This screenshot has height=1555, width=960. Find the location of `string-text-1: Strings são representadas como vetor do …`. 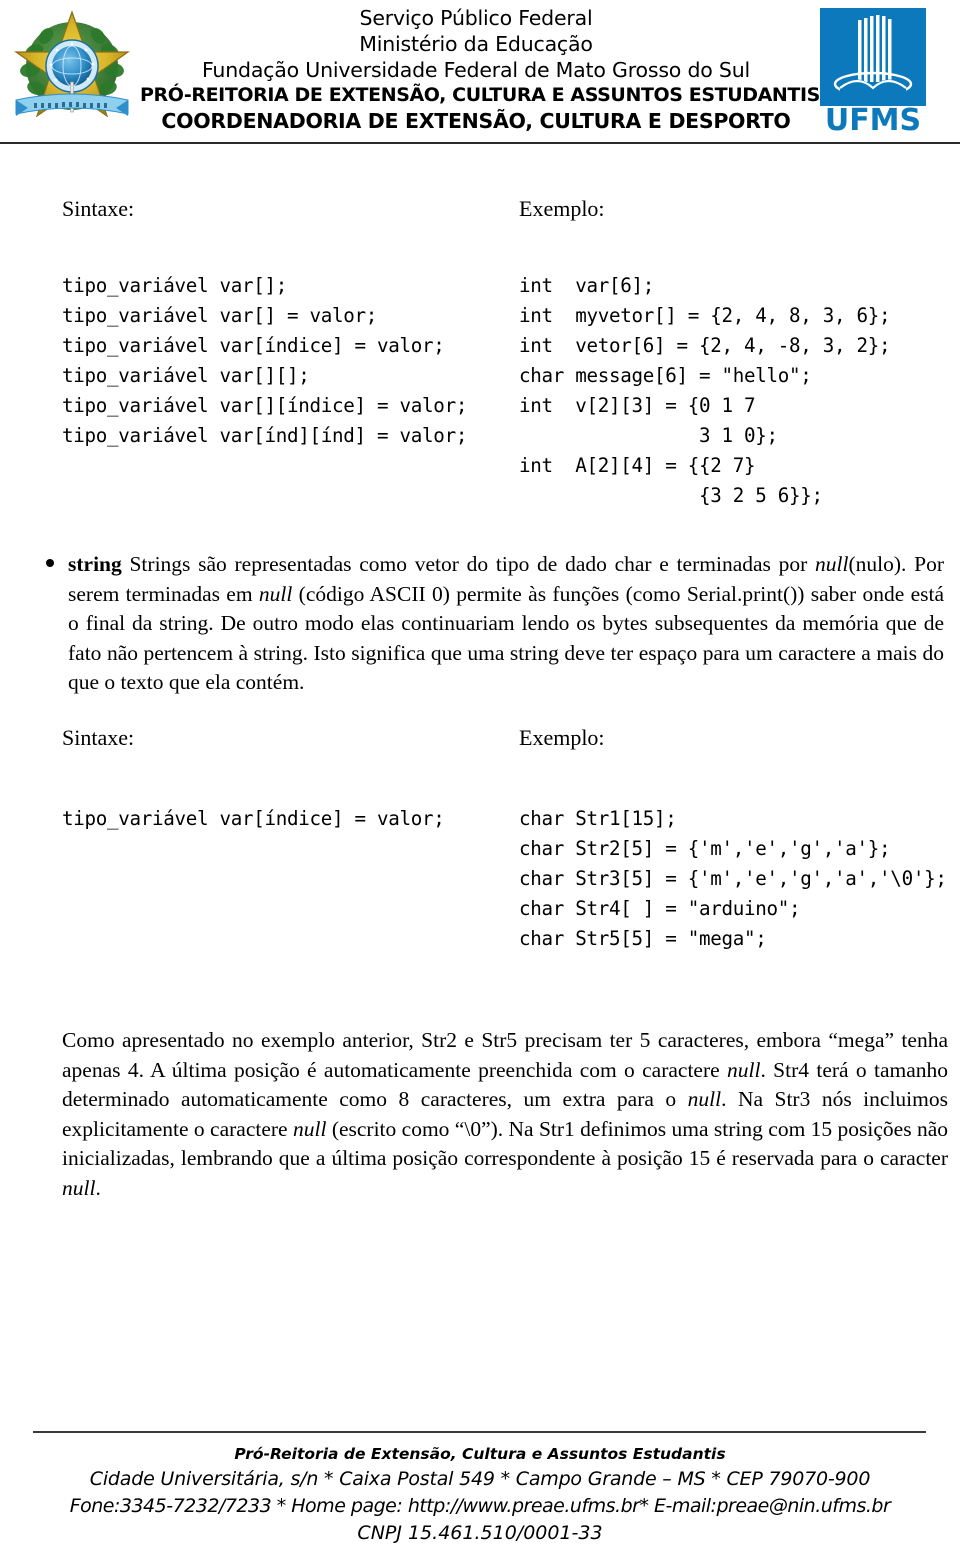

string-text-1: Strings são representadas como vetor do … is located at coordinates (468, 564).